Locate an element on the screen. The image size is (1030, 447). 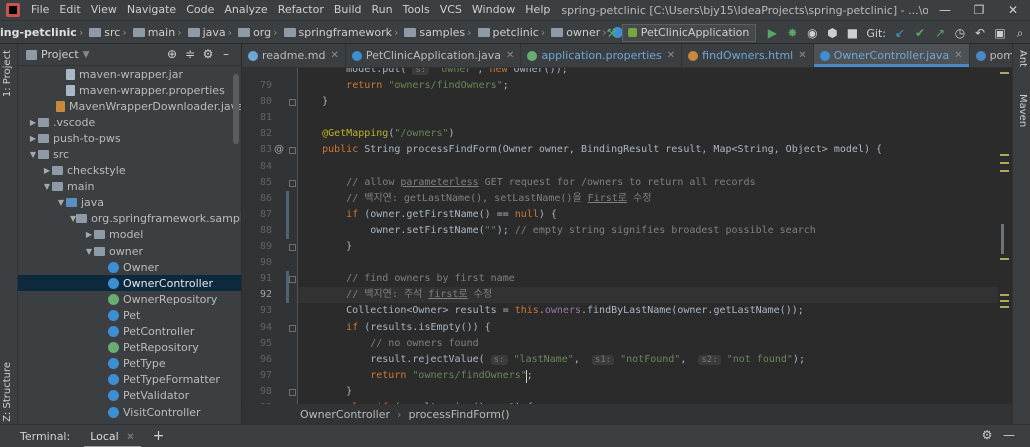
nav-crumb-project: ing-petclinic is located at coordinates (38, 32).